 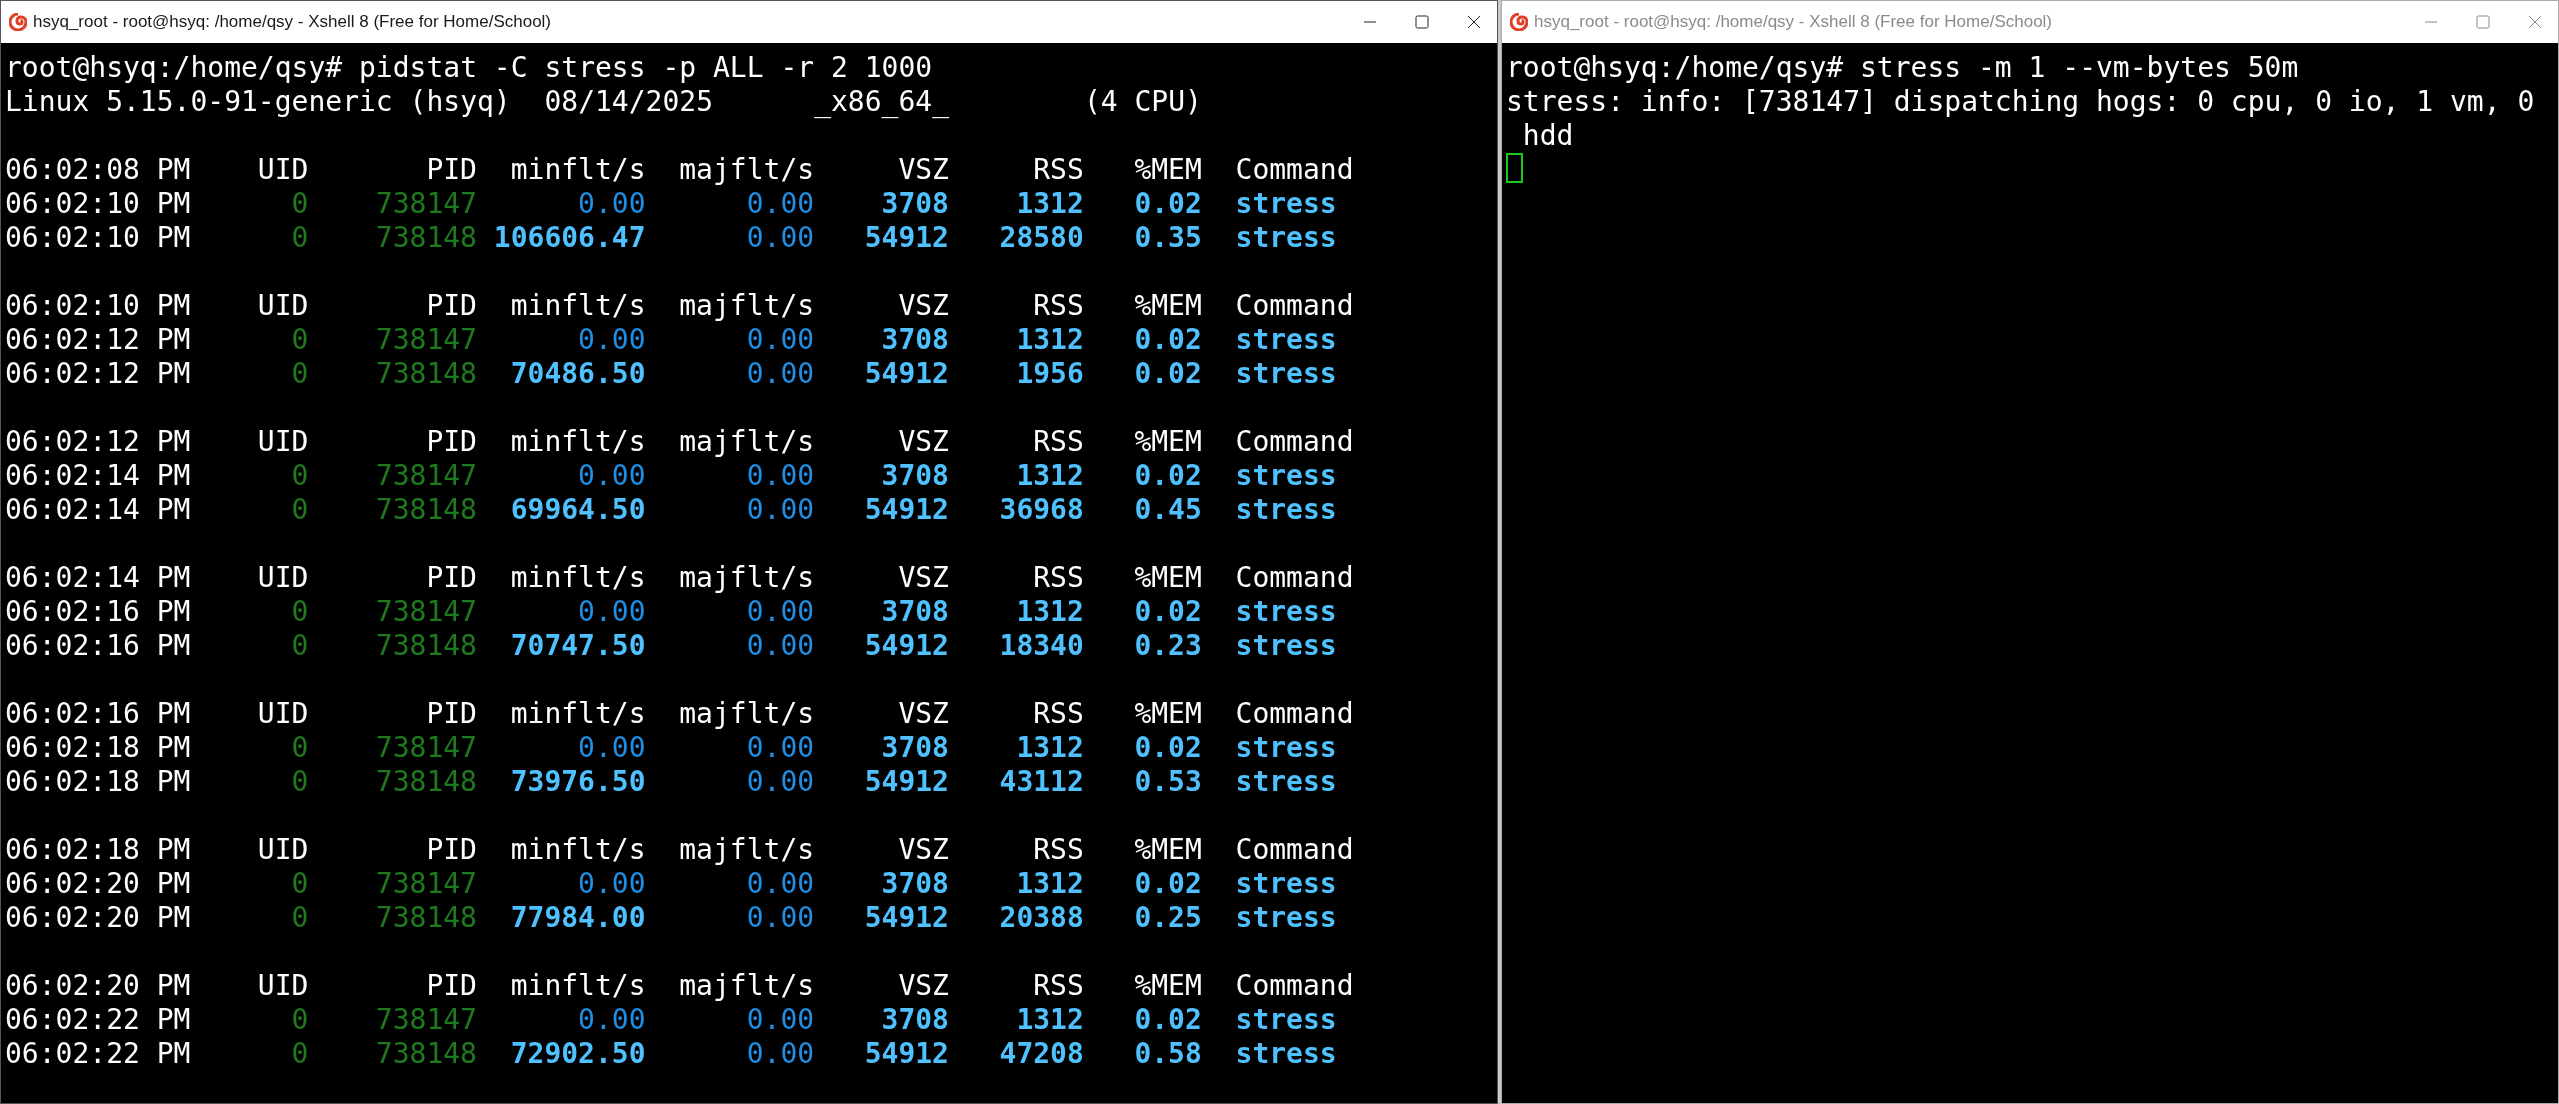 I want to click on table-cell-text: 69964.50, so click(x=577, y=510).